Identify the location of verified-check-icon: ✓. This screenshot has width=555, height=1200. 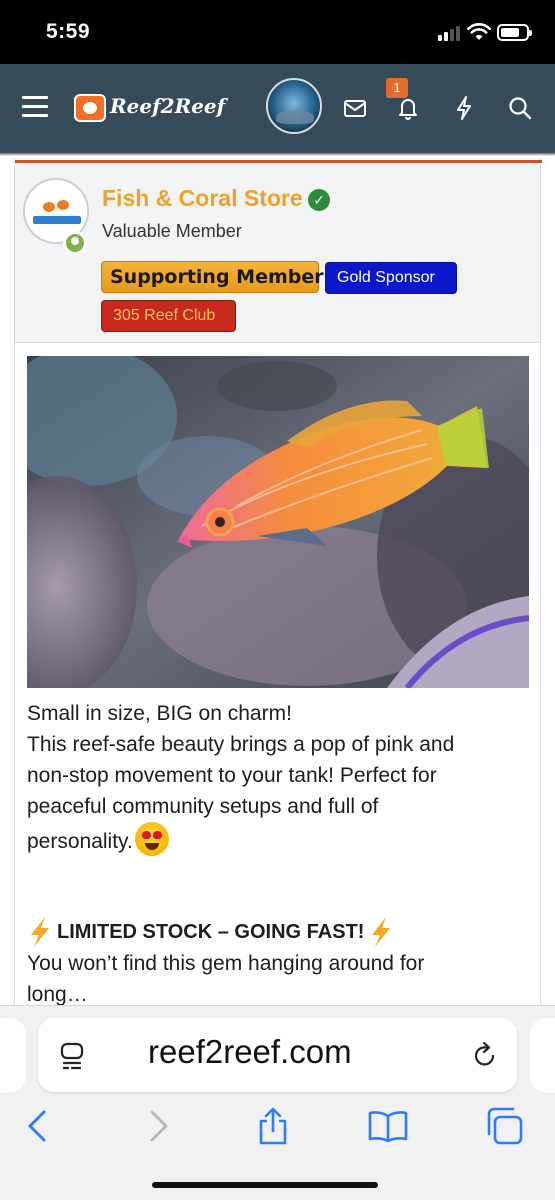
(319, 200).